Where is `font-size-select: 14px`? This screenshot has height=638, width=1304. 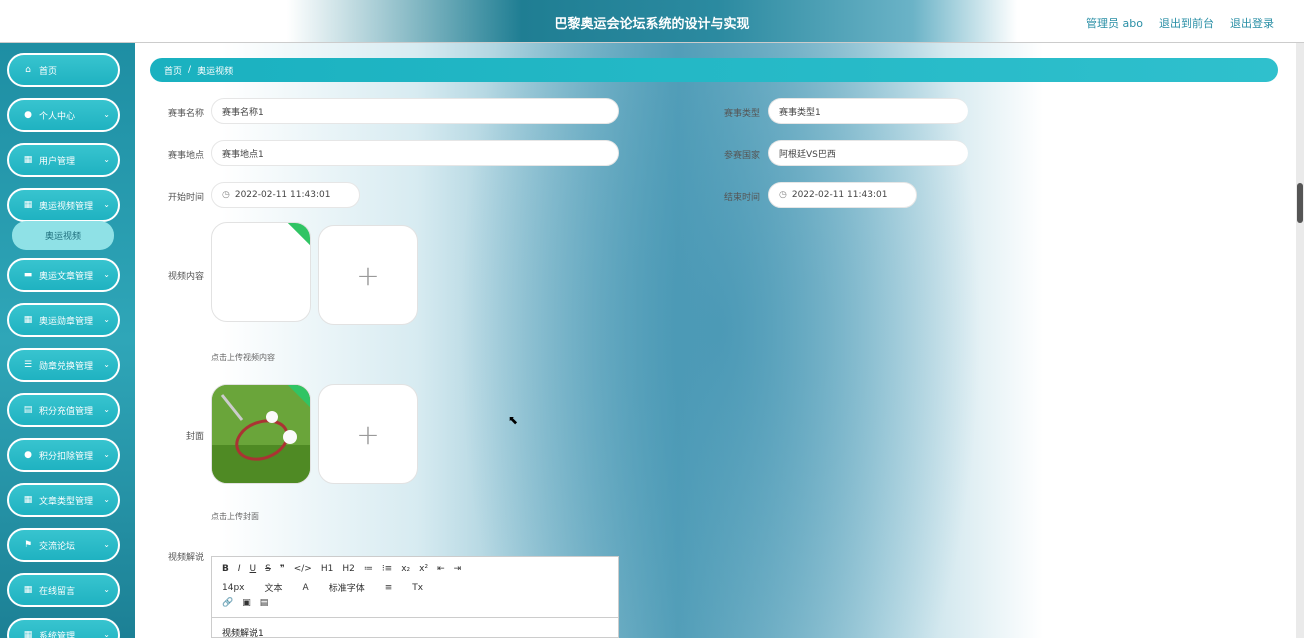 font-size-select: 14px is located at coordinates (233, 588).